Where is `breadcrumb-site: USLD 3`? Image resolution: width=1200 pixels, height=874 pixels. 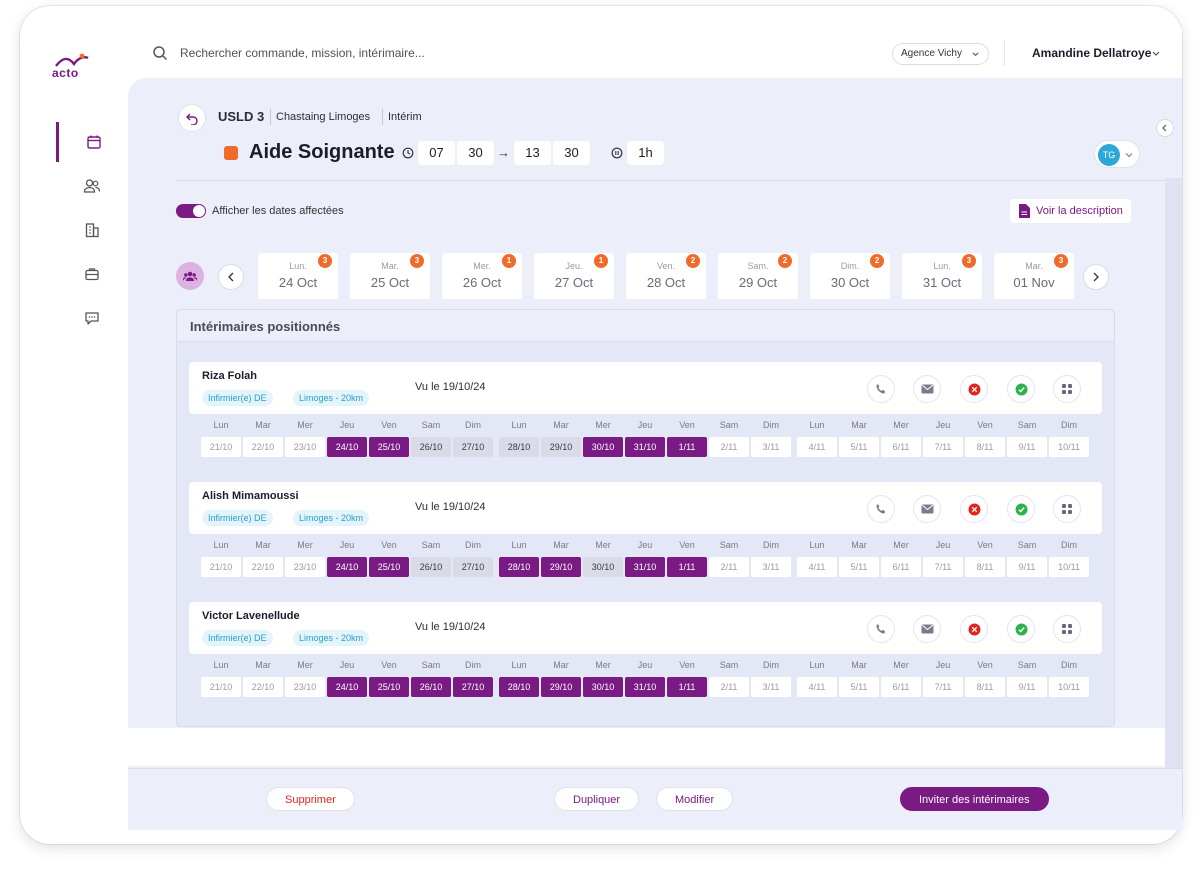 breadcrumb-site: USLD 3 is located at coordinates (241, 116).